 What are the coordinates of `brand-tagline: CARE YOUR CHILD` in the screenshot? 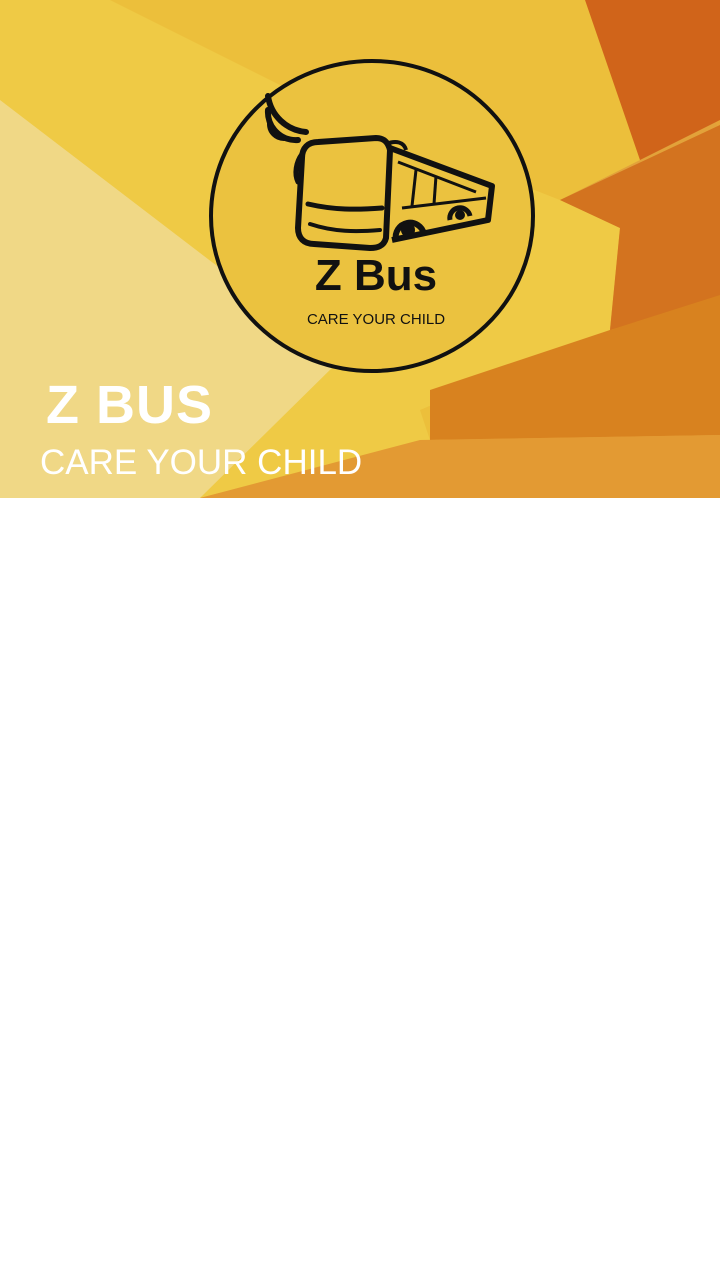 It's located at (201, 462).